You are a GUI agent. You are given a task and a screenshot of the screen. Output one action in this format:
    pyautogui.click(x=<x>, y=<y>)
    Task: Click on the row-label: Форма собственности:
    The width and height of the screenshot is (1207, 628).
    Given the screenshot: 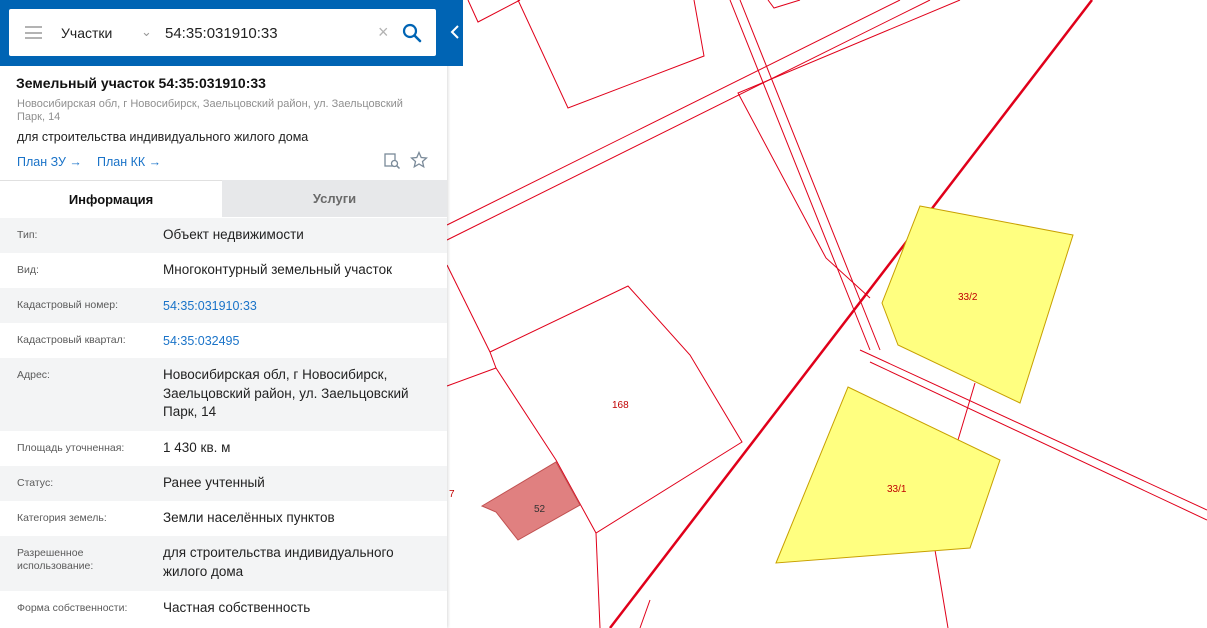 What is the action you would take?
    pyautogui.click(x=72, y=608)
    